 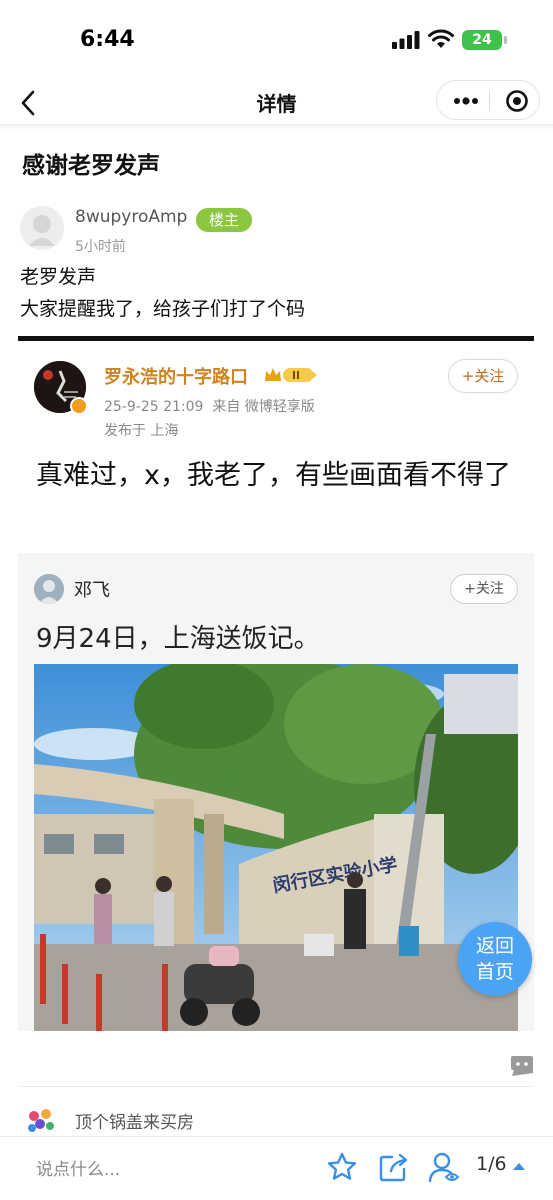 What do you see at coordinates (517, 101) in the screenshot?
I see `close-circle-icon` at bounding box center [517, 101].